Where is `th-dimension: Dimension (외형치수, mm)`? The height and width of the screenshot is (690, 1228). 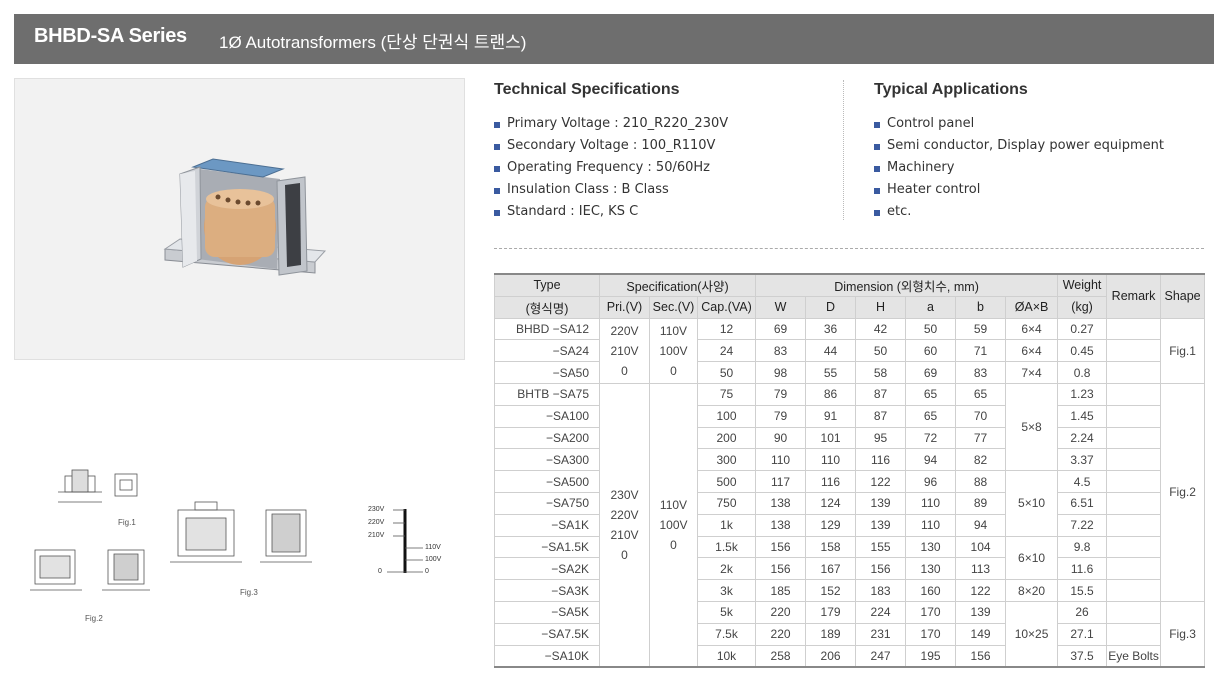
th-dimension: Dimension (외형치수, mm) is located at coordinates (907, 285).